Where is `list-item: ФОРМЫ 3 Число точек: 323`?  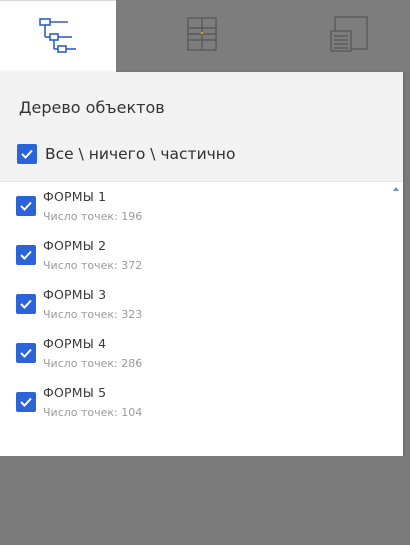
list-item: ФОРМЫ 3 Число точек: 323 is located at coordinates (196, 301).